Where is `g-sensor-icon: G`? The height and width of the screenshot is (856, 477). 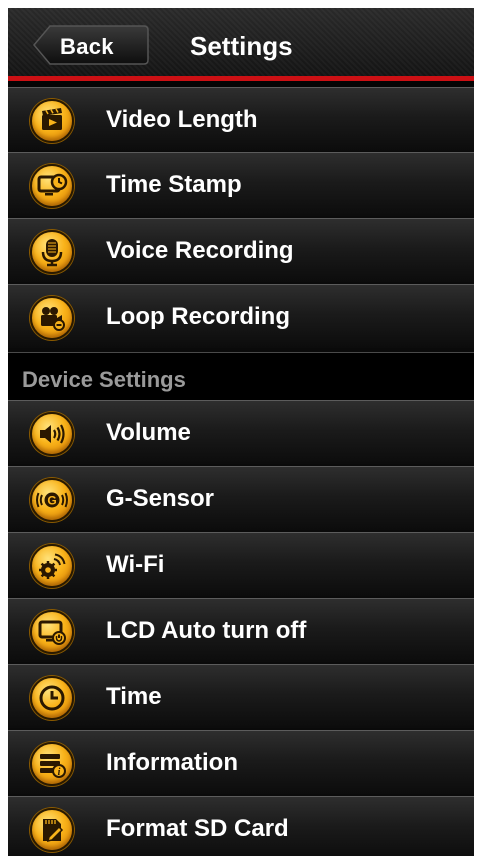 g-sensor-icon: G is located at coordinates (52, 500).